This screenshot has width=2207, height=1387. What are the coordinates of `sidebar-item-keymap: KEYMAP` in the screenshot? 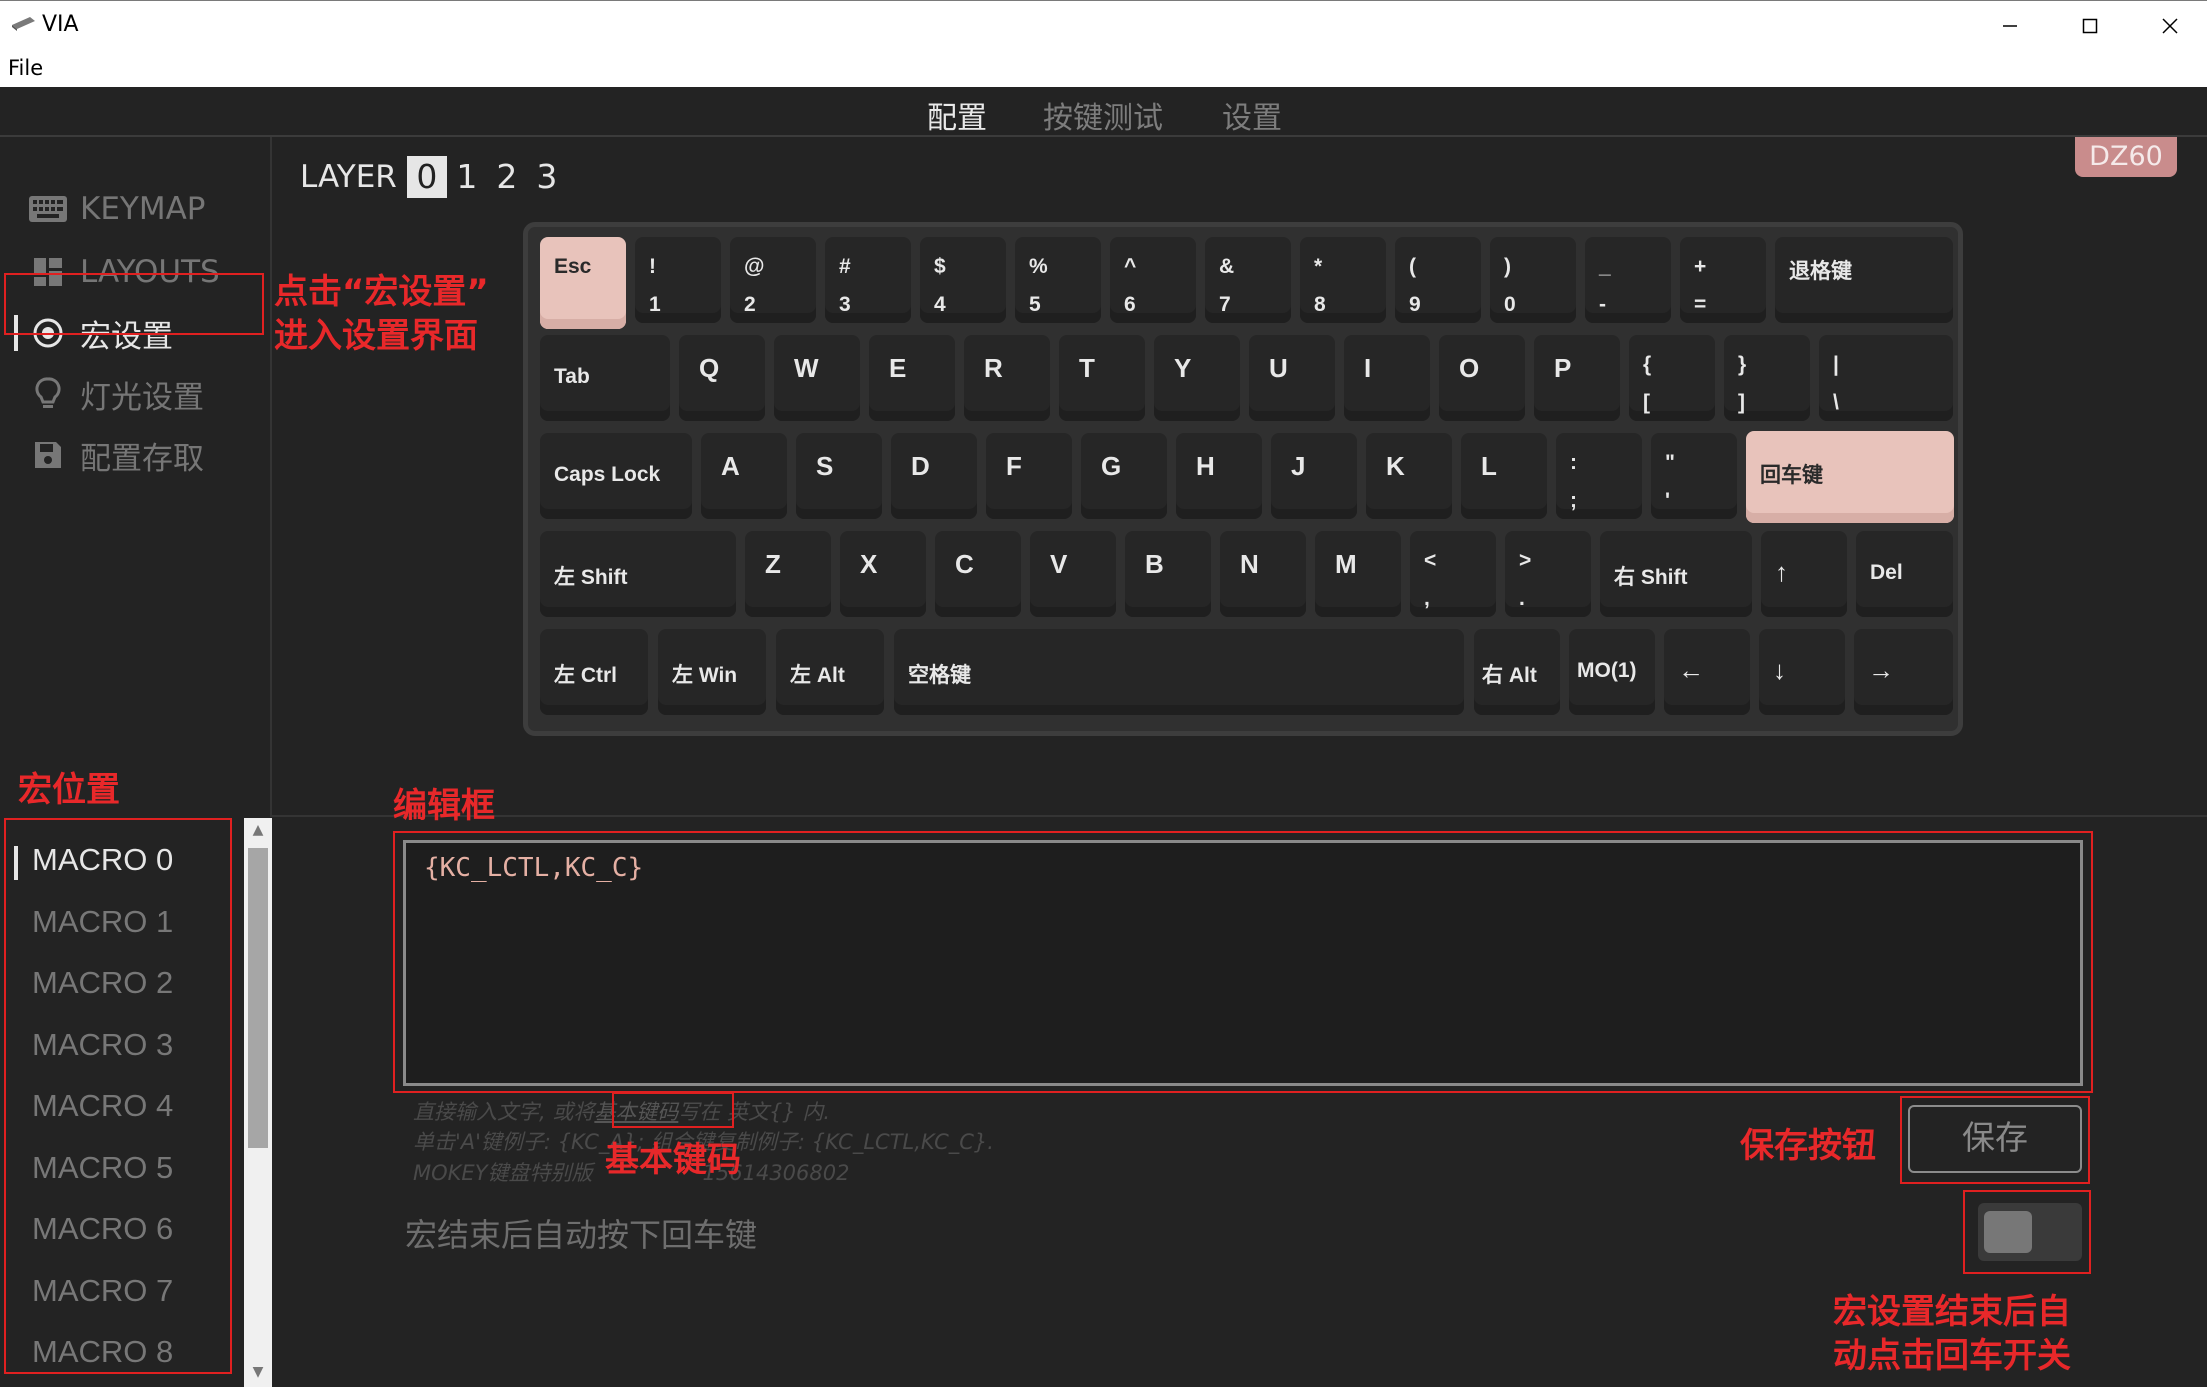 It's located at (136, 209).